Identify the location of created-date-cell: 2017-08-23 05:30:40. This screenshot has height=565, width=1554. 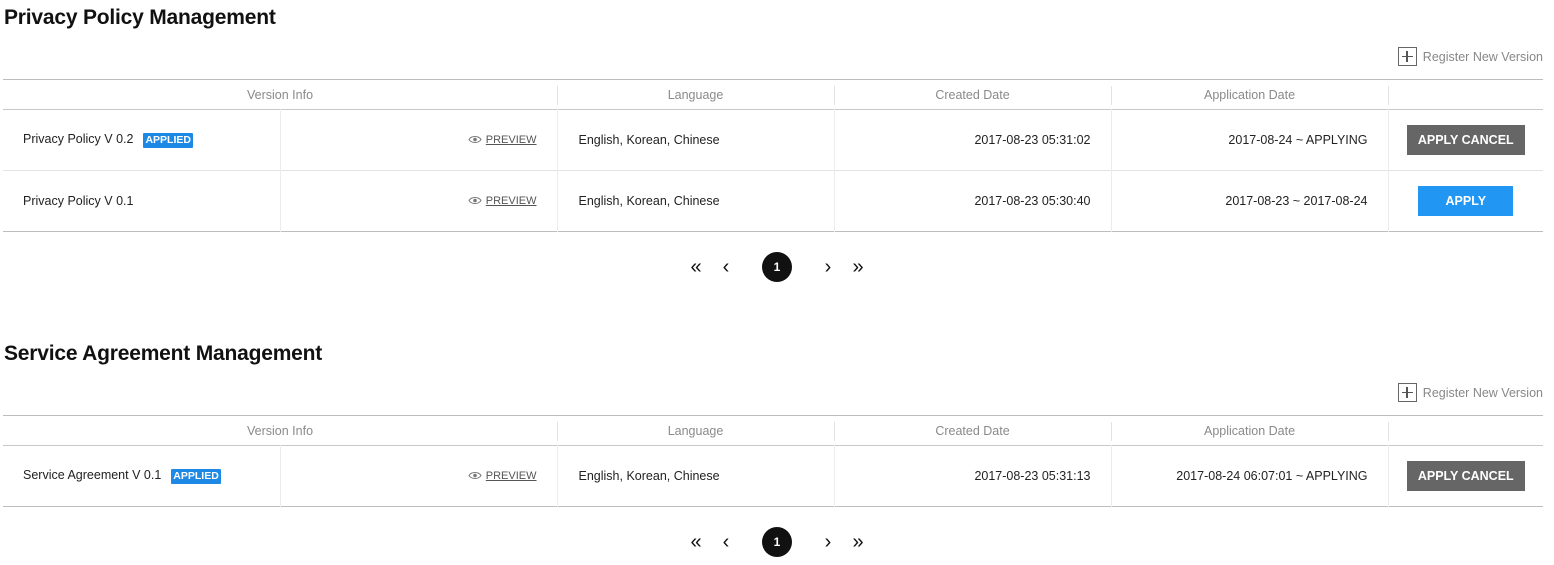
(972, 201).